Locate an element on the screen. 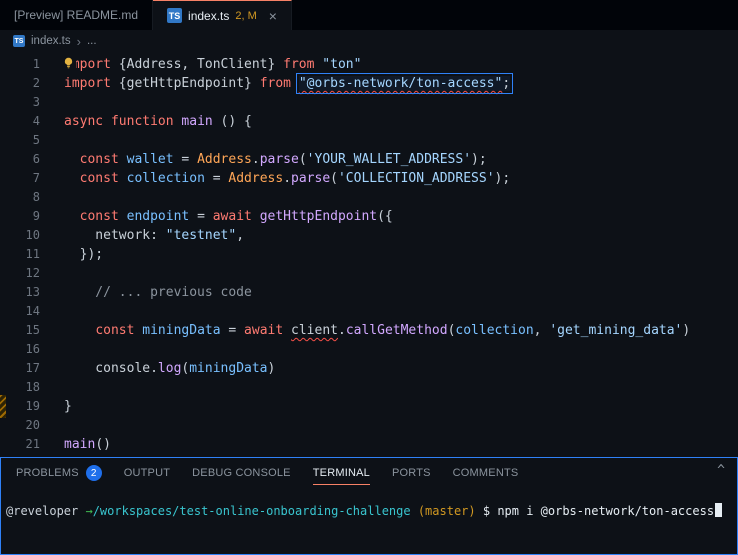 The width and height of the screenshot is (738, 555). code-line-11: 11 }); is located at coordinates (369, 254).